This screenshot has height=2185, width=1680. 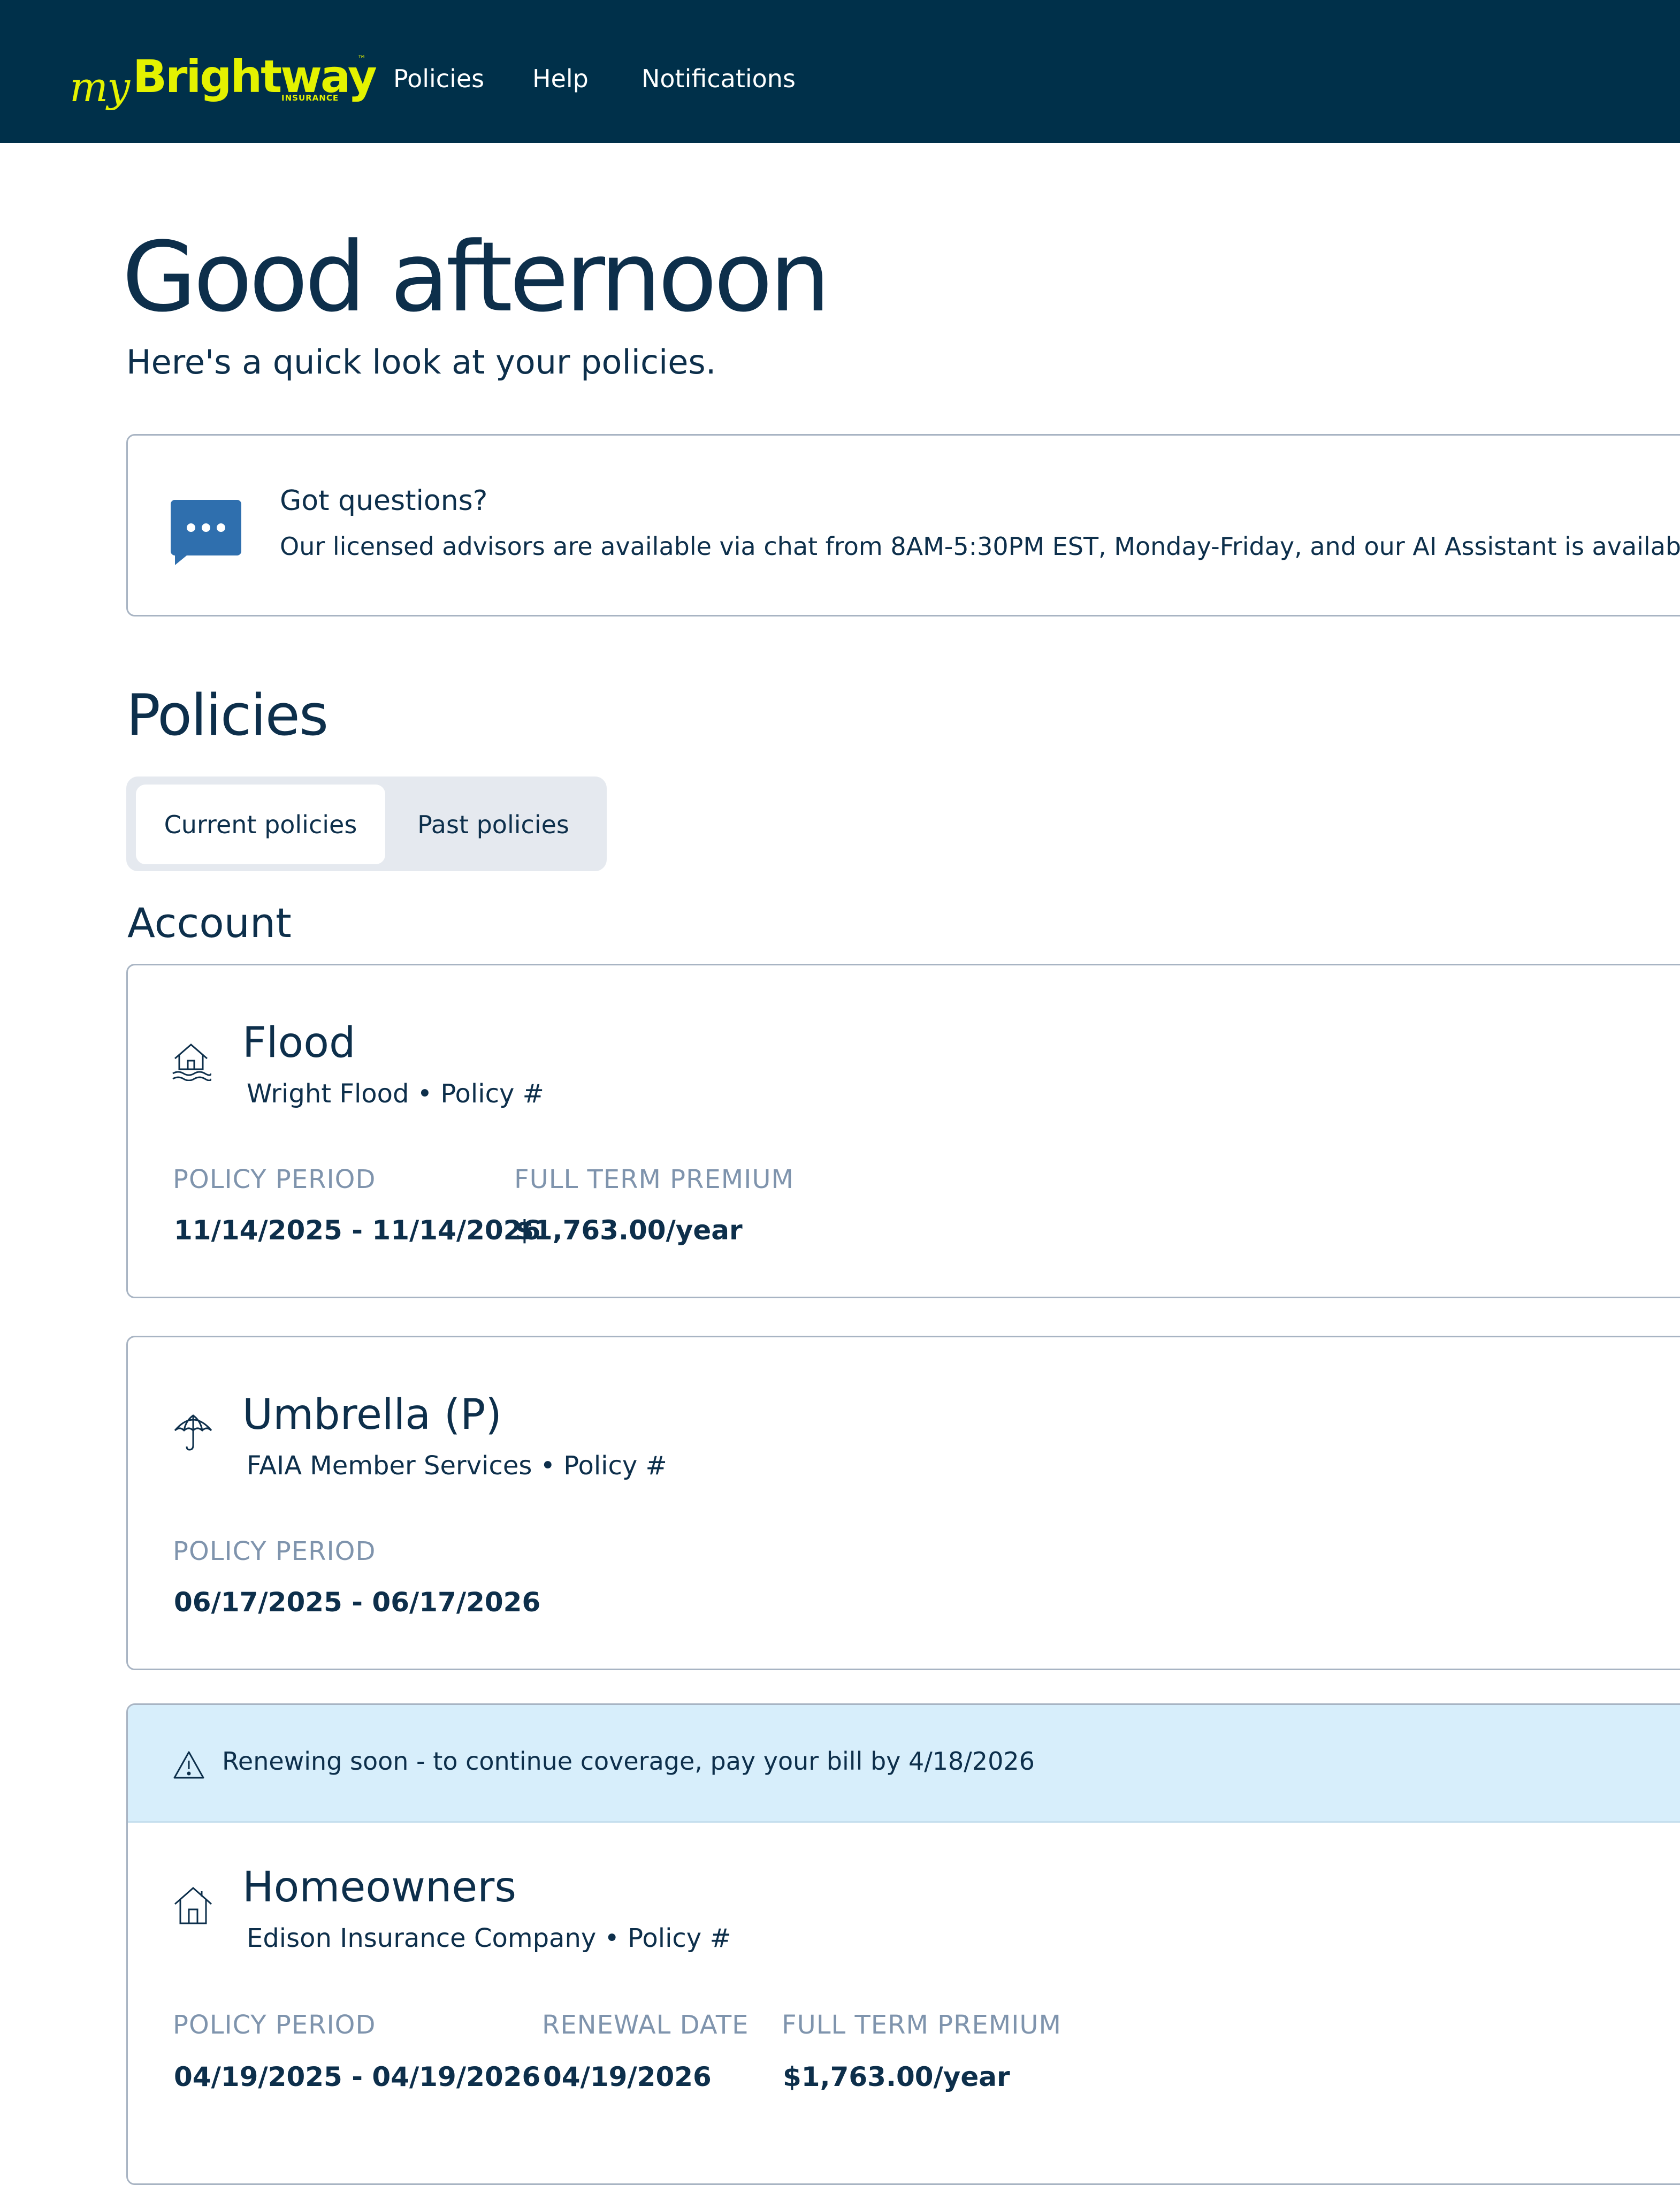 I want to click on policies-heading: Policies, so click(x=227, y=715).